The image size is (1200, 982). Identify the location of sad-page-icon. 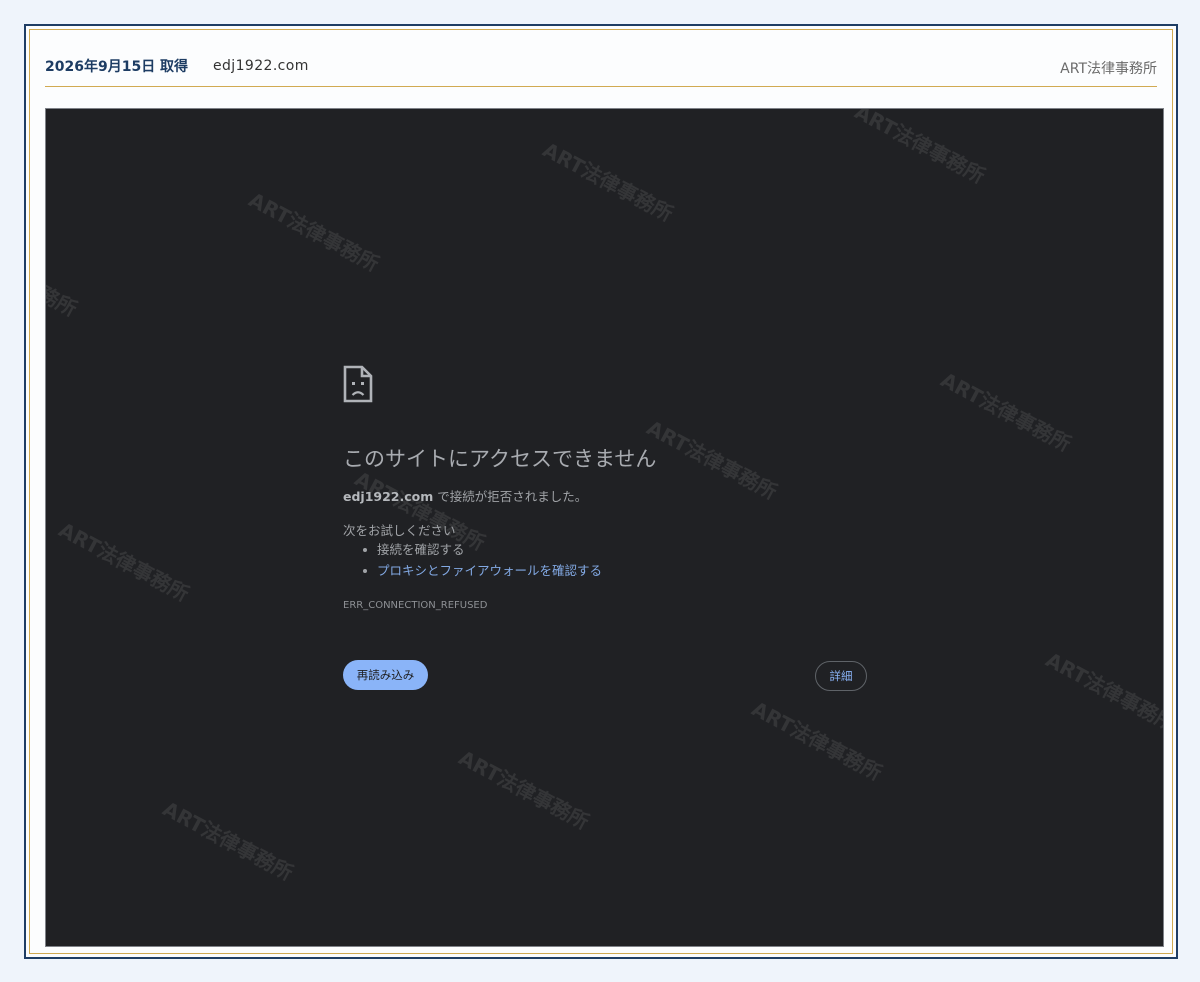
(358, 384).